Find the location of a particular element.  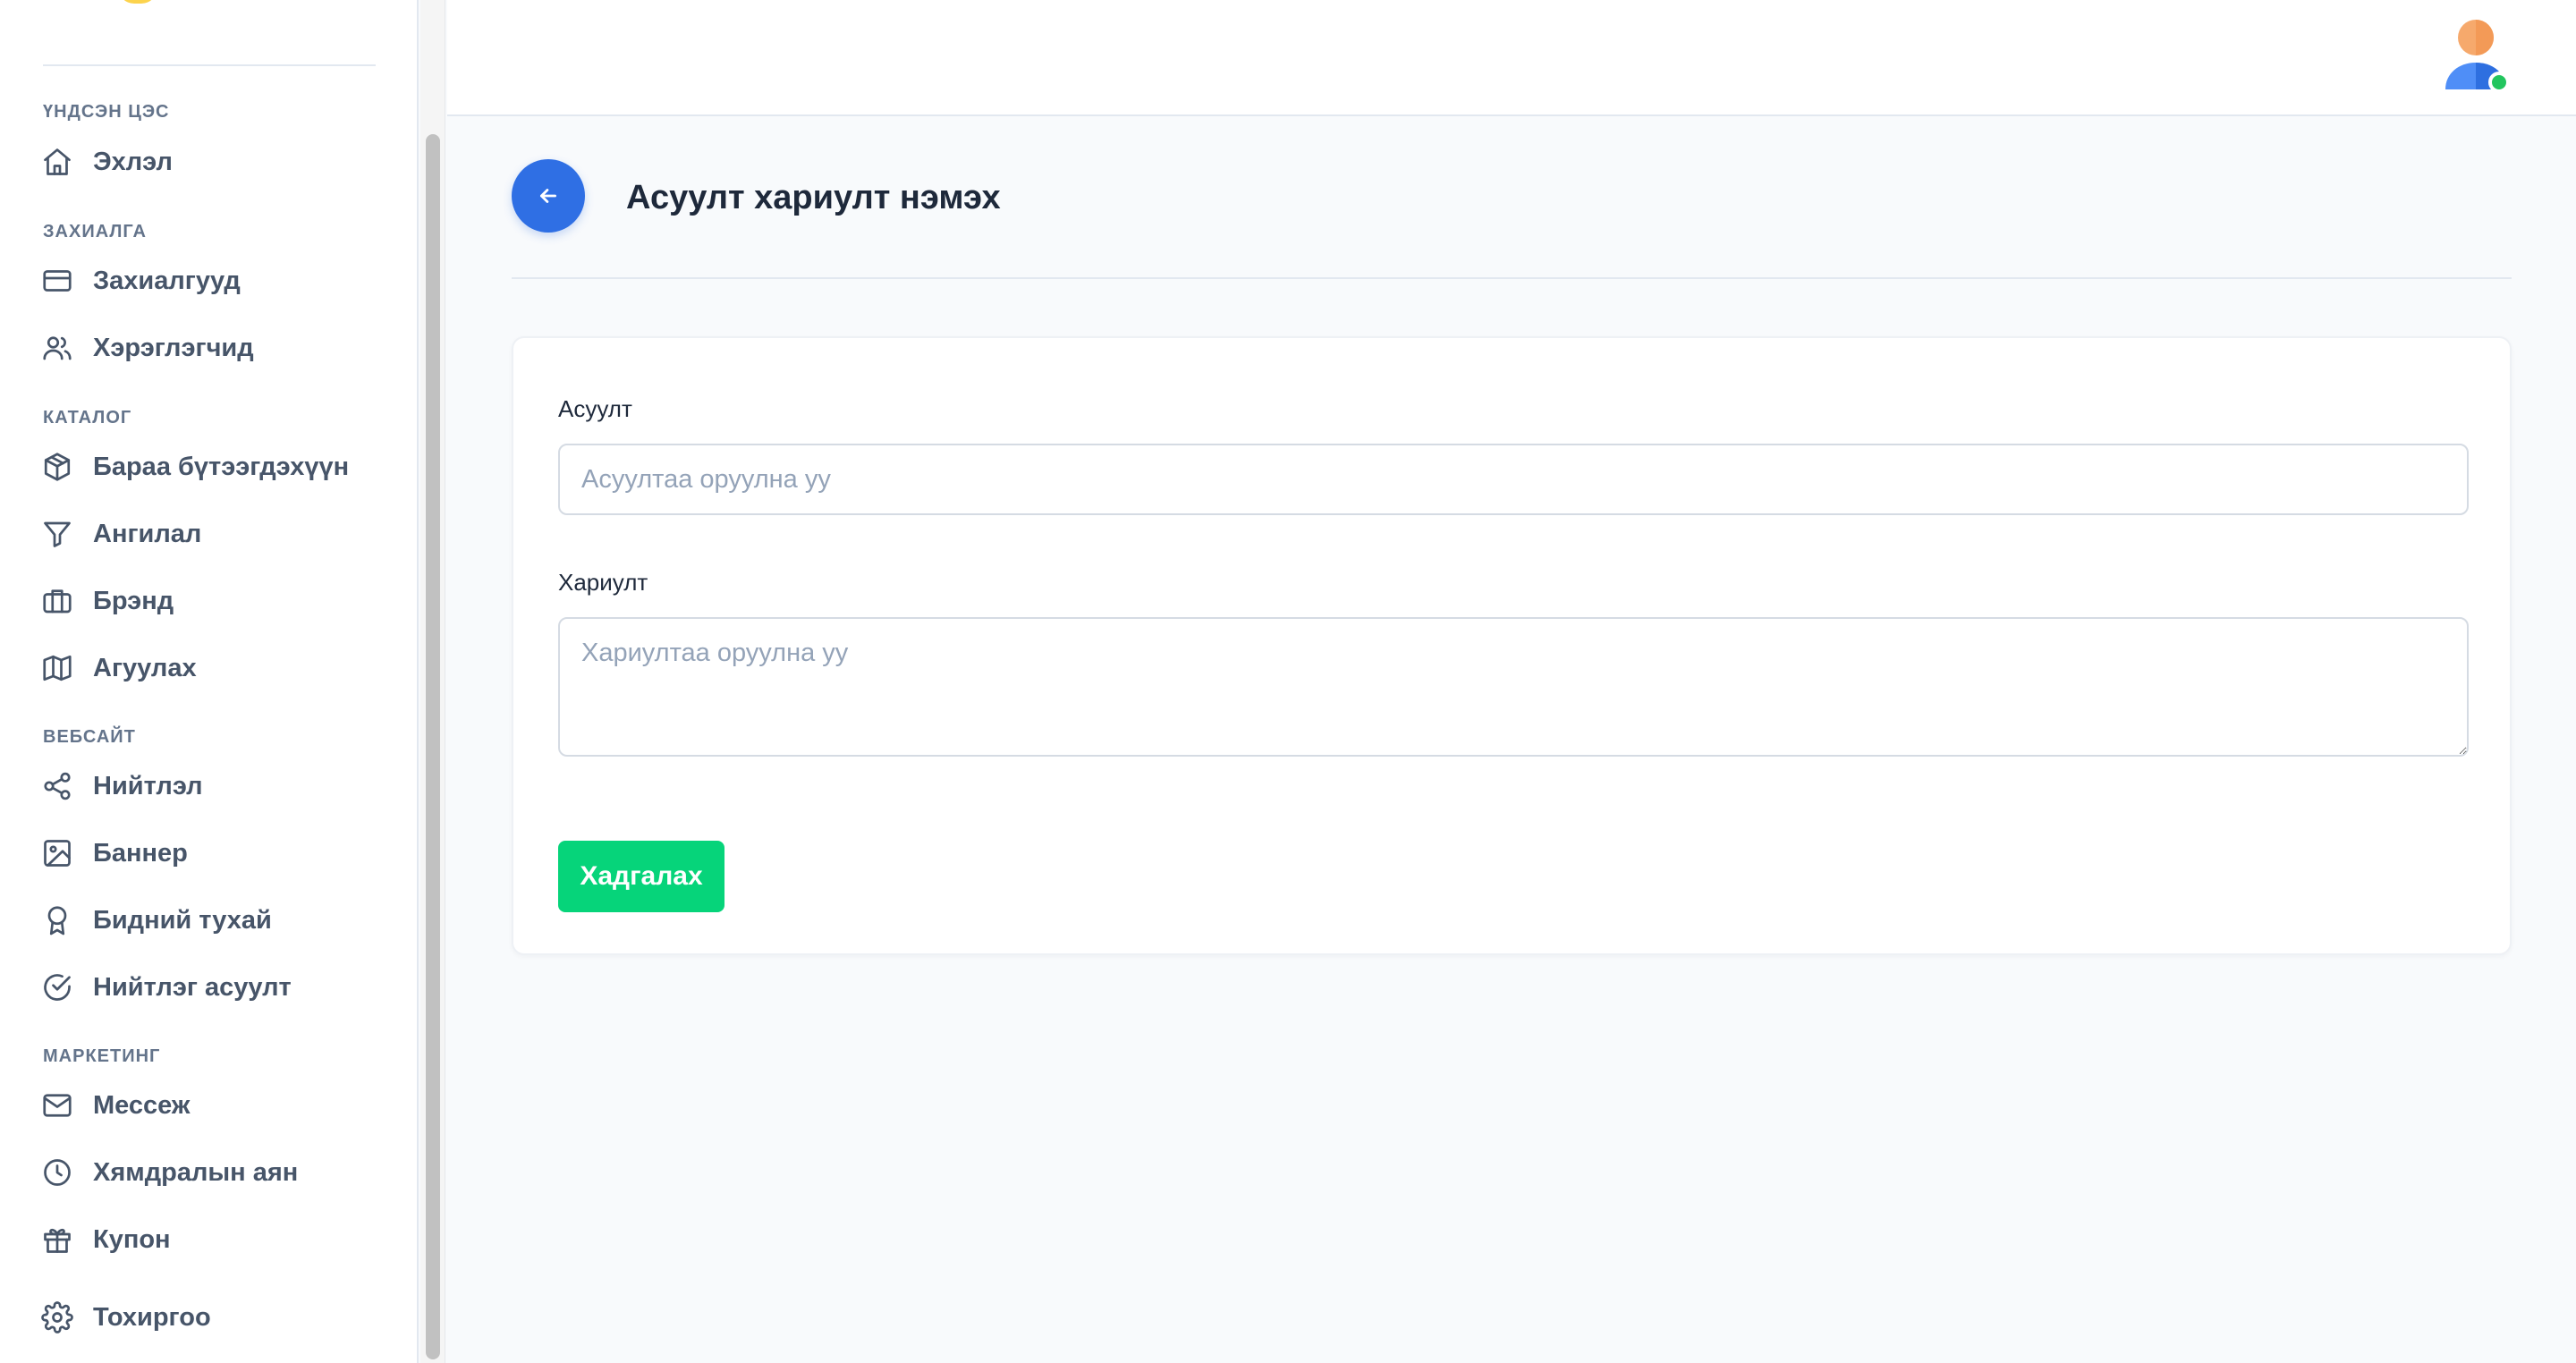

image-icon is located at coordinates (57, 853).